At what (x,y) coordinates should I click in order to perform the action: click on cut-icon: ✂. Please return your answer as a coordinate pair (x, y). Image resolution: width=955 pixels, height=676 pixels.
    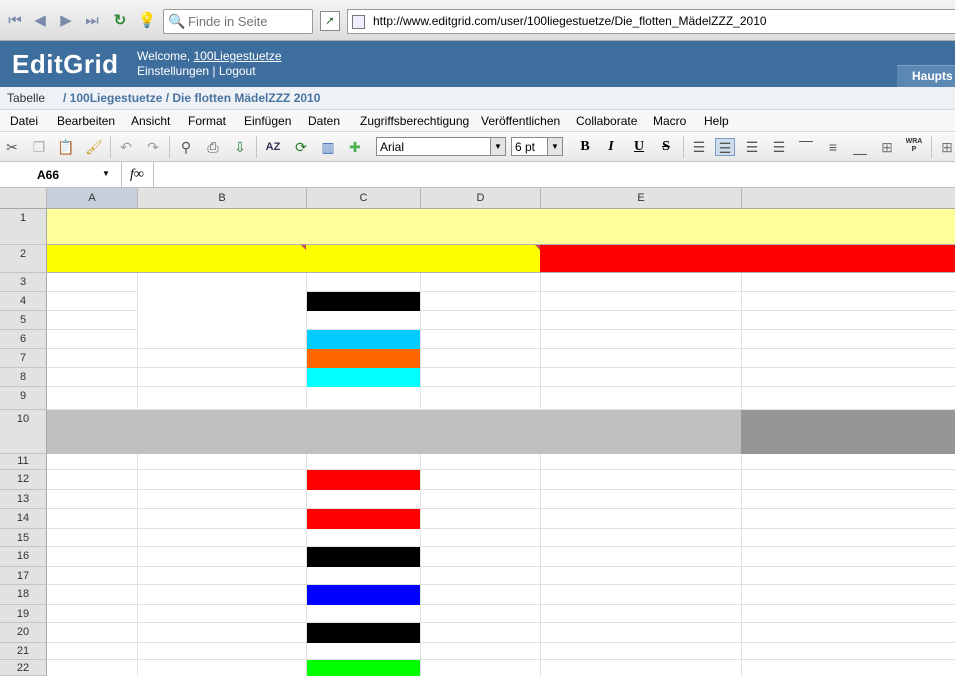
    Looking at the image, I should click on (12, 147).